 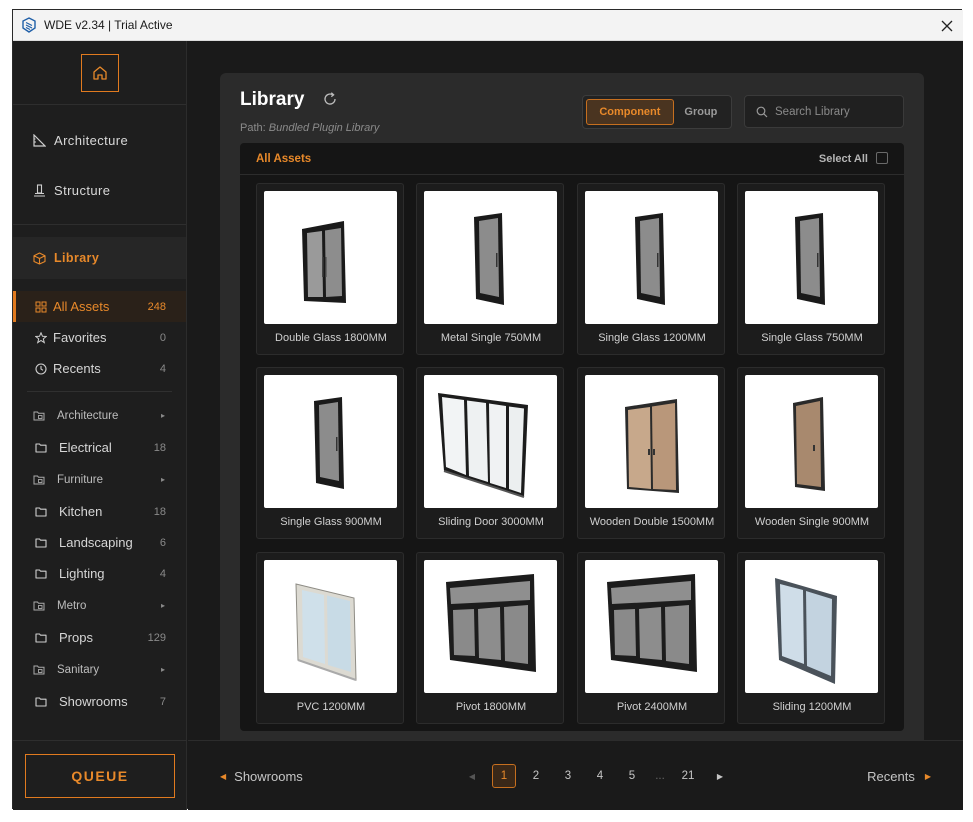 I want to click on nav-item-architecture: Architecture, so click(x=99, y=140).